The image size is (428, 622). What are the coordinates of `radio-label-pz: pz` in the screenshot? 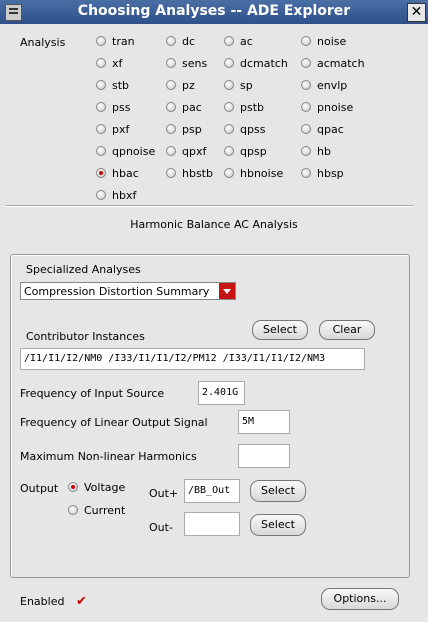 It's located at (188, 85).